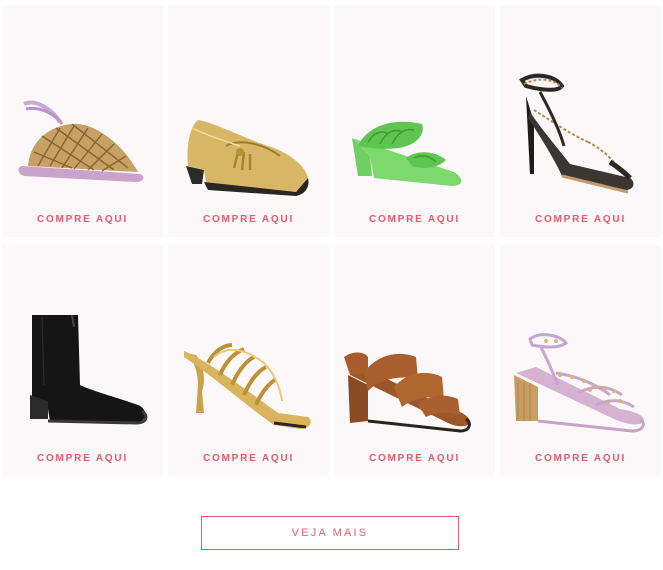 This screenshot has height=570, width=663. What do you see at coordinates (407, 392) in the screenshot?
I see `brown-suede-block-heel-sandal-icon` at bounding box center [407, 392].